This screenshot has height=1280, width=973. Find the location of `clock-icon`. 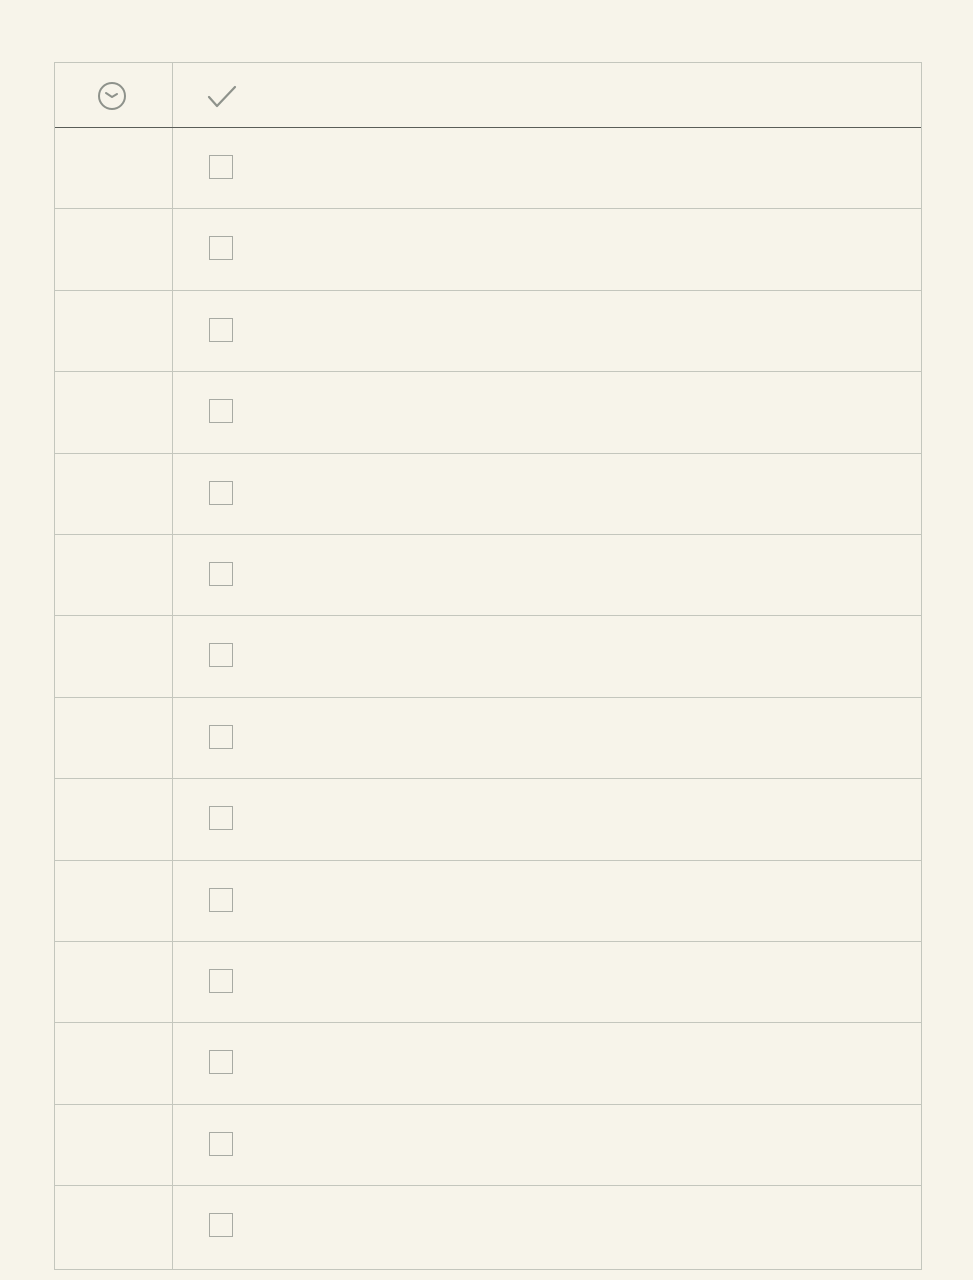

clock-icon is located at coordinates (112, 96).